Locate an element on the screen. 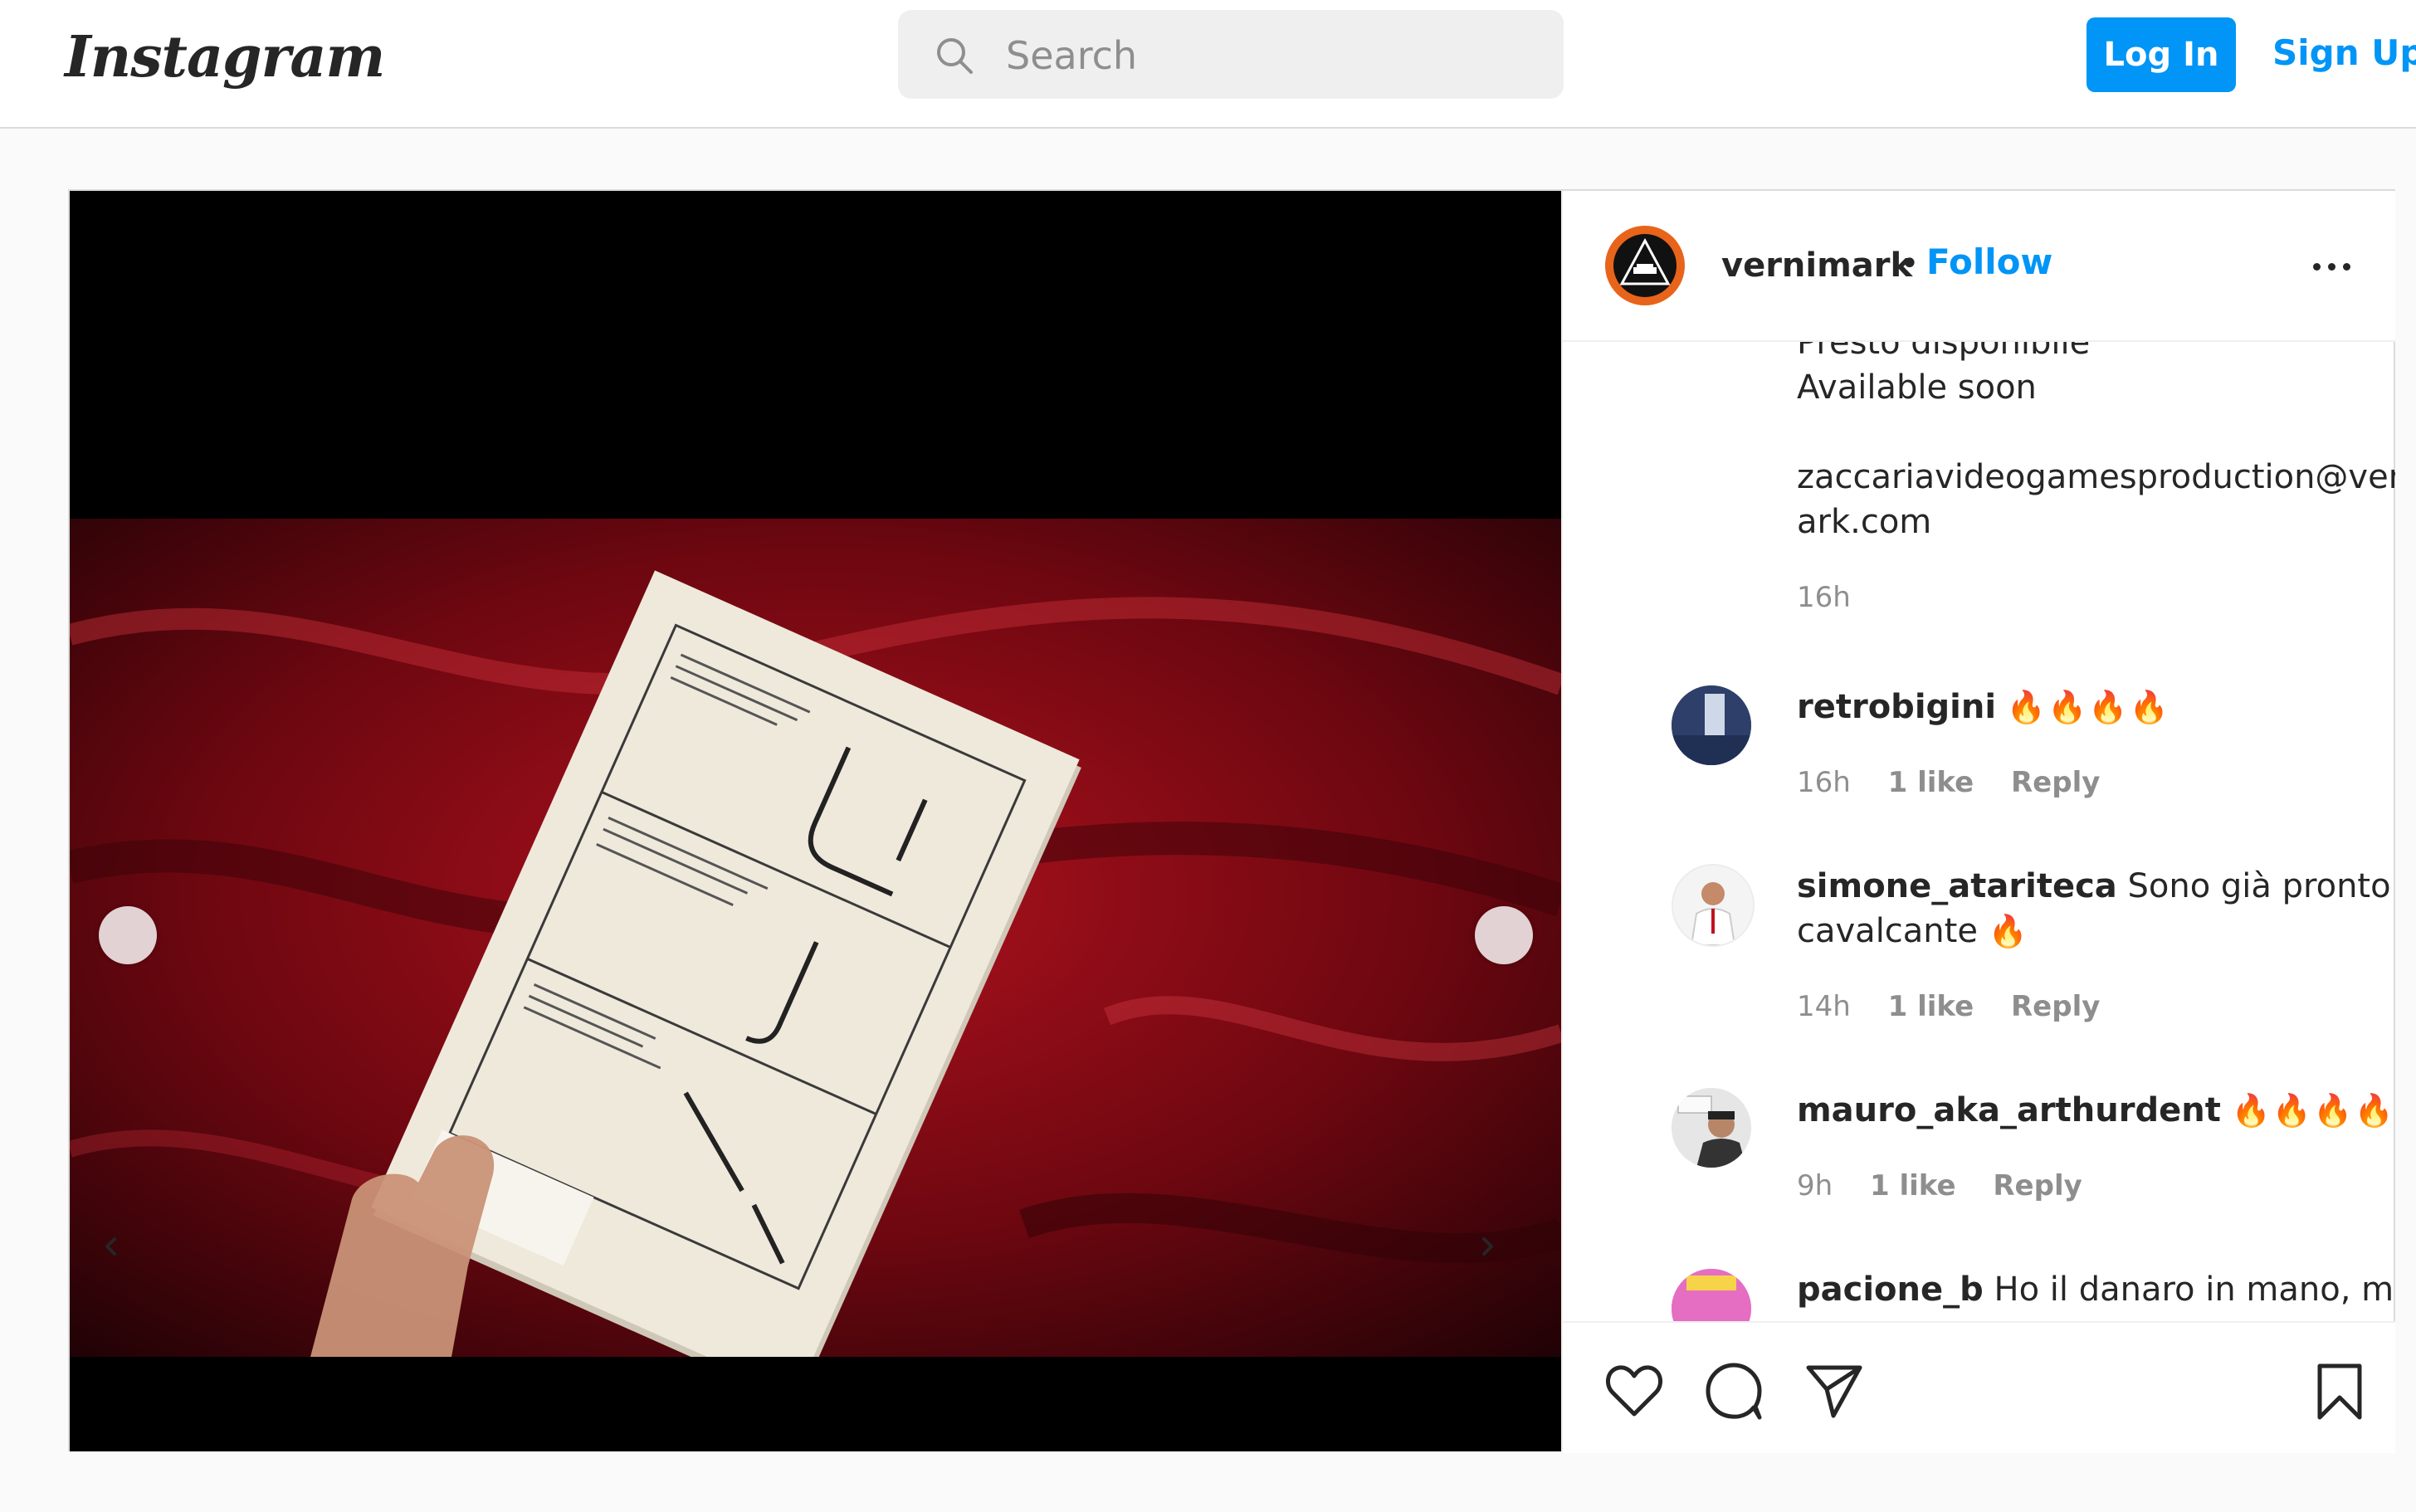 Image resolution: width=2416 pixels, height=1512 pixels. space-invader-logo-icon is located at coordinates (1645, 266).